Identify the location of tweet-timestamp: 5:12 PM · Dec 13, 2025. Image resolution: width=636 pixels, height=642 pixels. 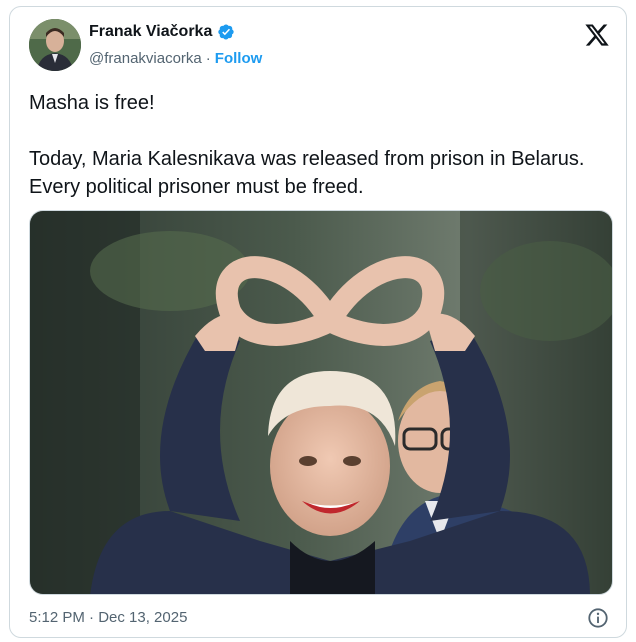
(108, 617).